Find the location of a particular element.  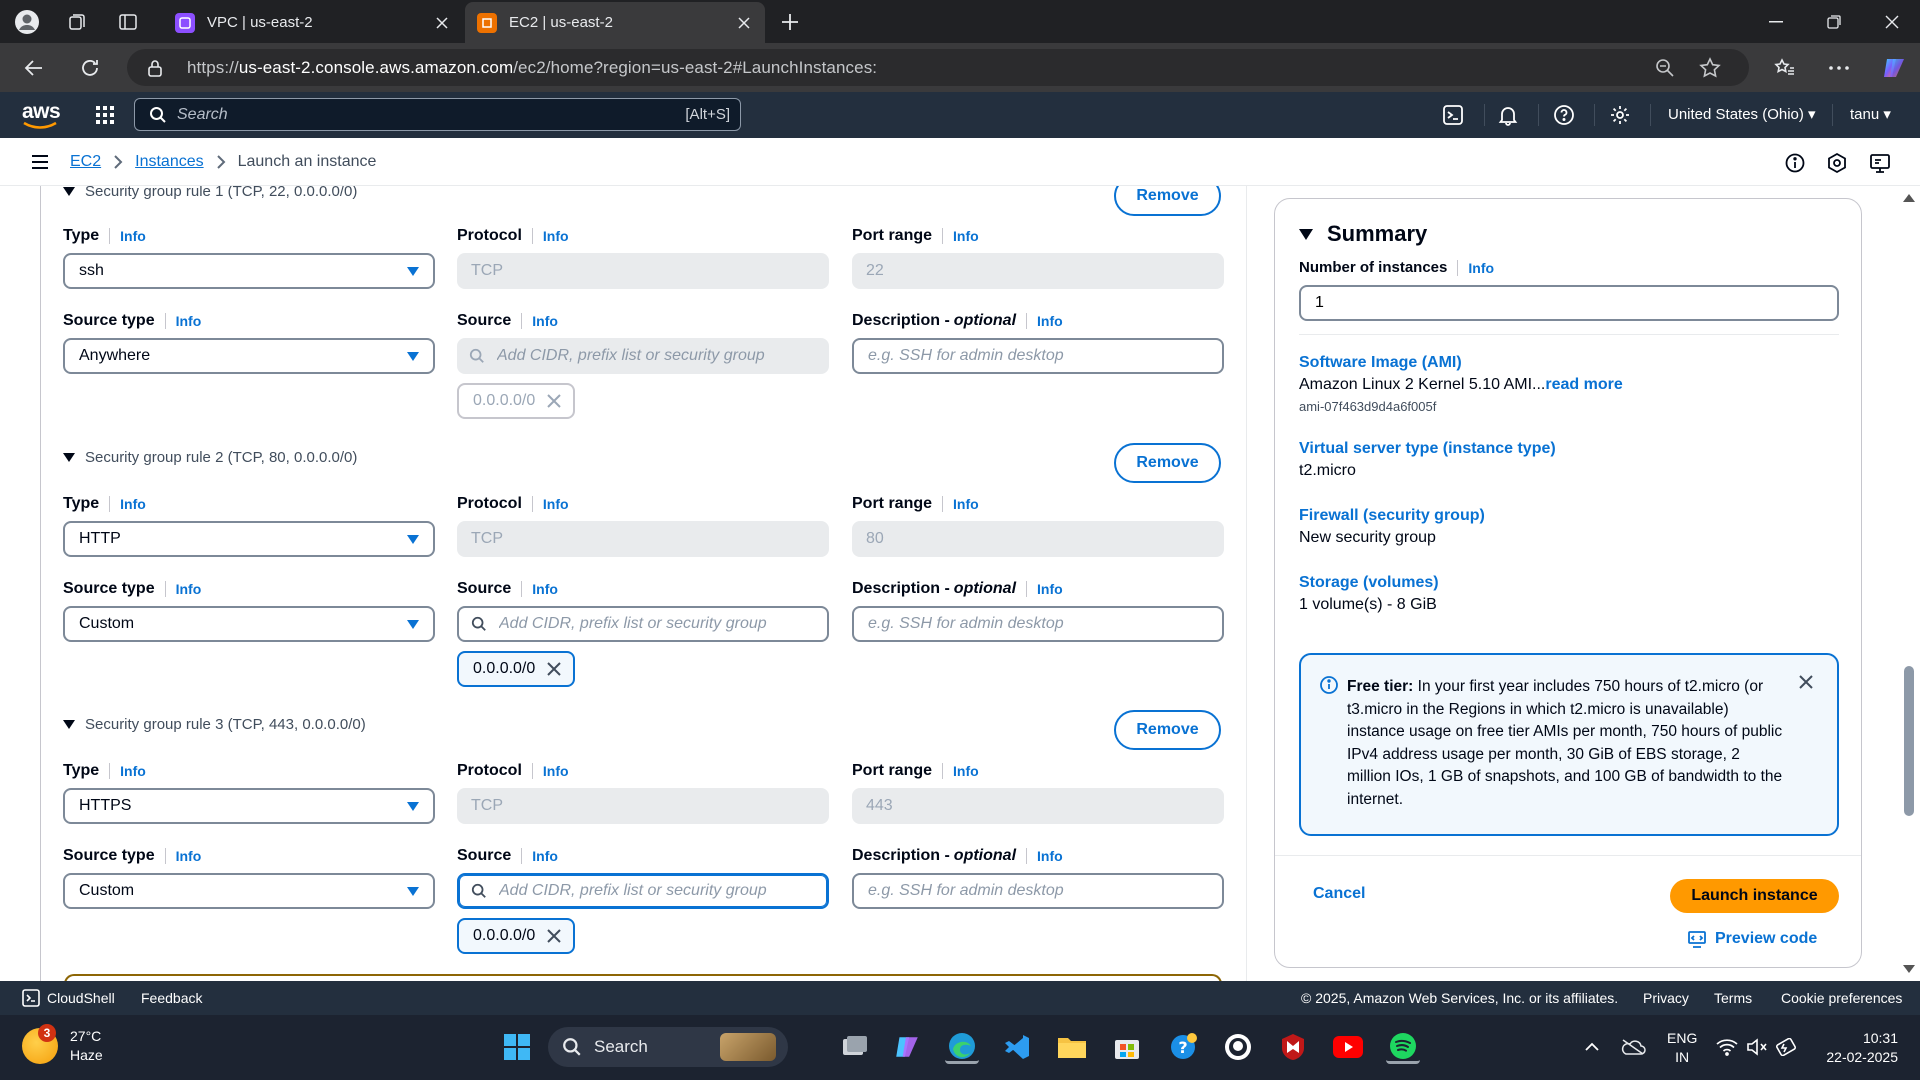

remove-rule-1-button: Remove is located at coordinates (1167, 201).